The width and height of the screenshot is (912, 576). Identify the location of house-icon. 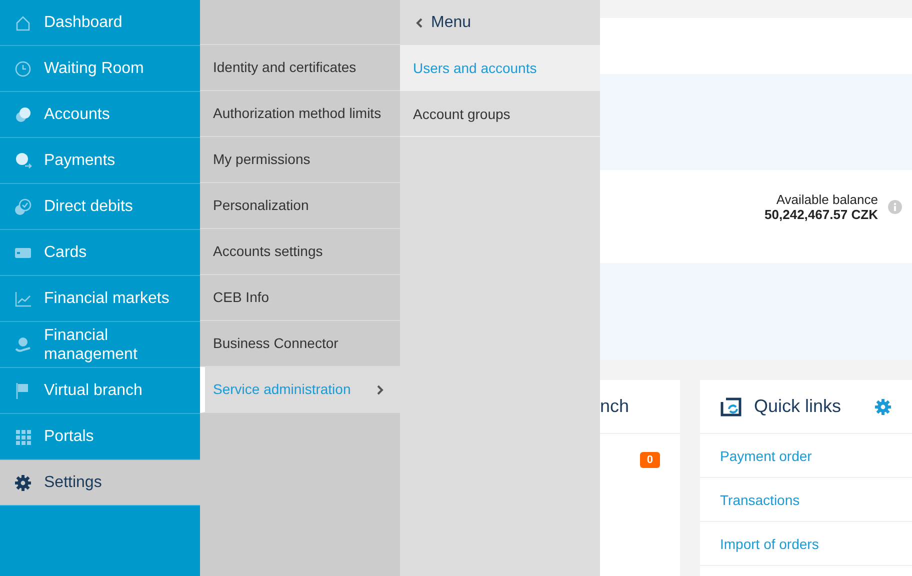
(23, 23).